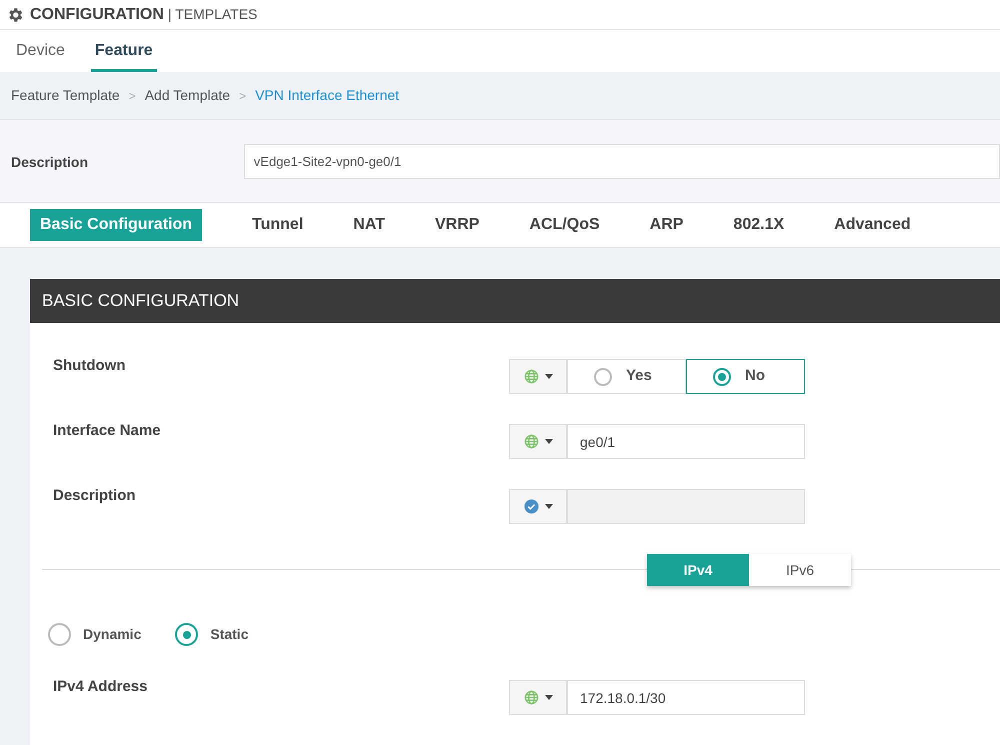 The image size is (1000, 745). I want to click on page-subtitle: | TEMPLATES, so click(213, 14).